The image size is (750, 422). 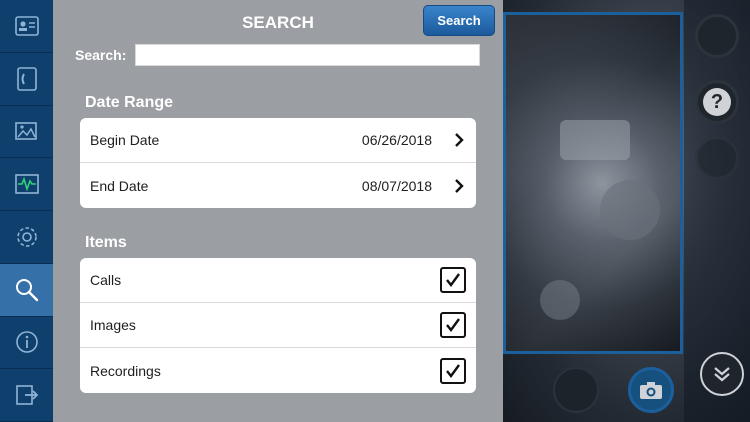 What do you see at coordinates (278, 185) in the screenshot?
I see `end-date-row: End Date 08/07/2018` at bounding box center [278, 185].